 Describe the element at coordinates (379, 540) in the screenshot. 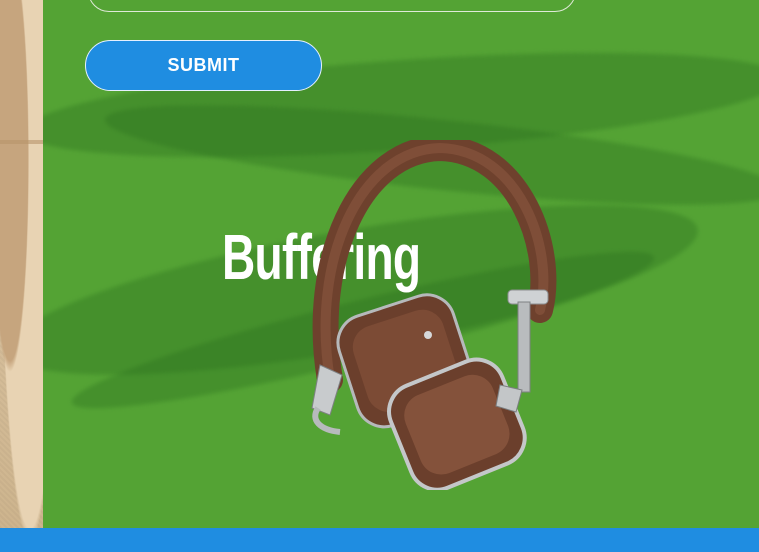

I see `bottom-bar` at that location.